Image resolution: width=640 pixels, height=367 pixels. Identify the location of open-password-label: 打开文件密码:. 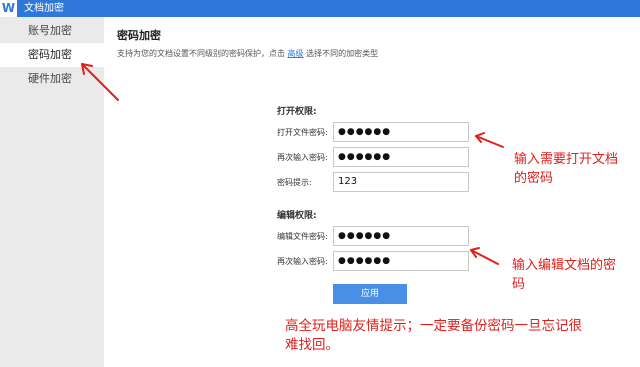
(302, 132).